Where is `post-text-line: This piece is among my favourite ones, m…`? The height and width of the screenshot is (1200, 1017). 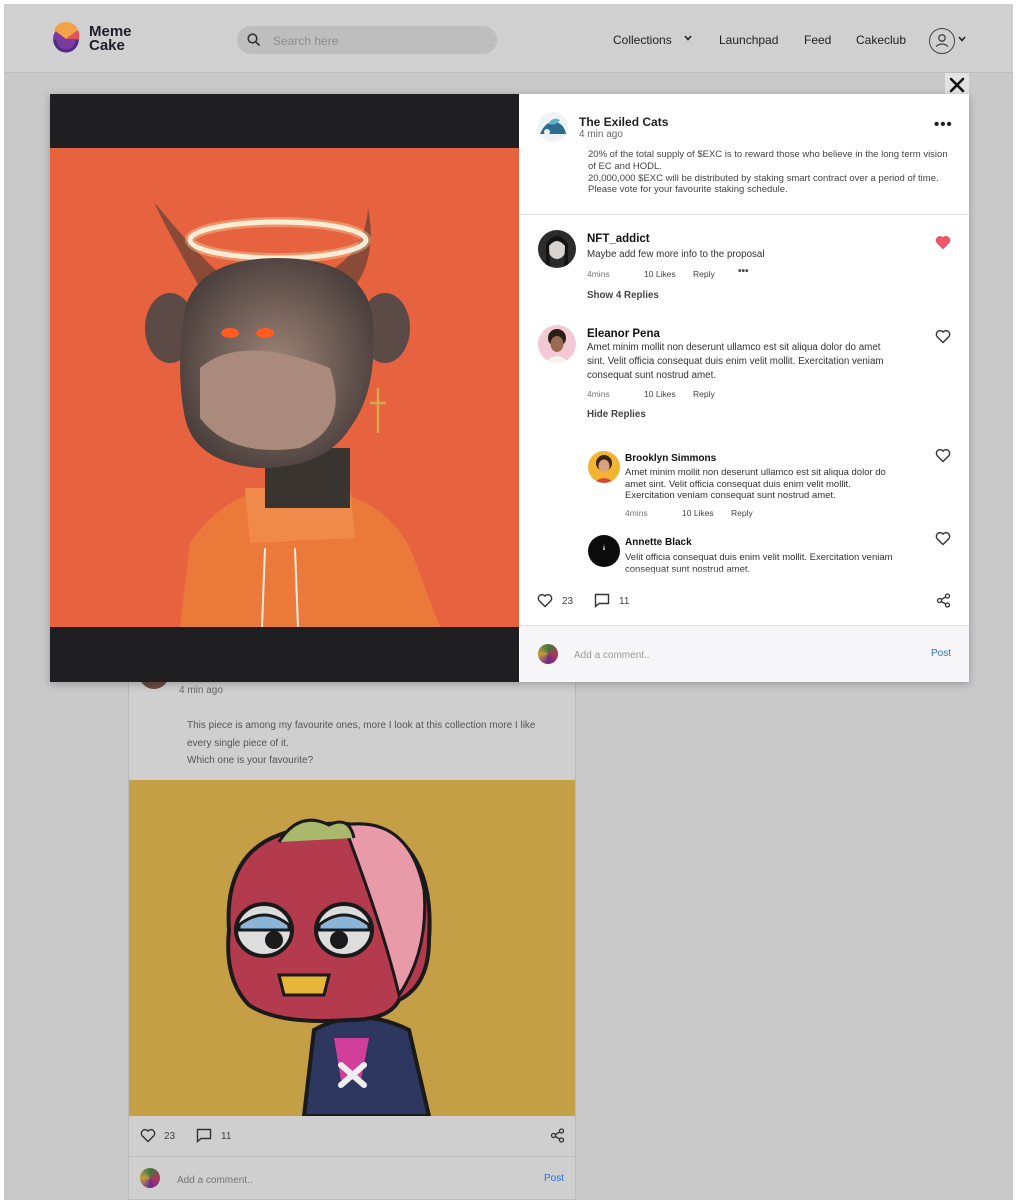 post-text-line: This piece is among my favourite ones, m… is located at coordinates (361, 725).